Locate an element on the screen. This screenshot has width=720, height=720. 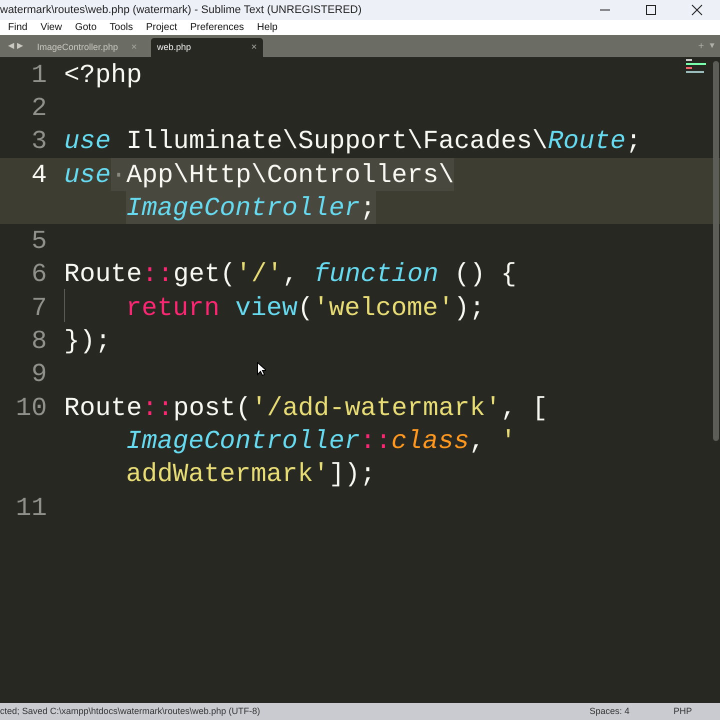
syntax-setting: PHP is located at coordinates (682, 711).